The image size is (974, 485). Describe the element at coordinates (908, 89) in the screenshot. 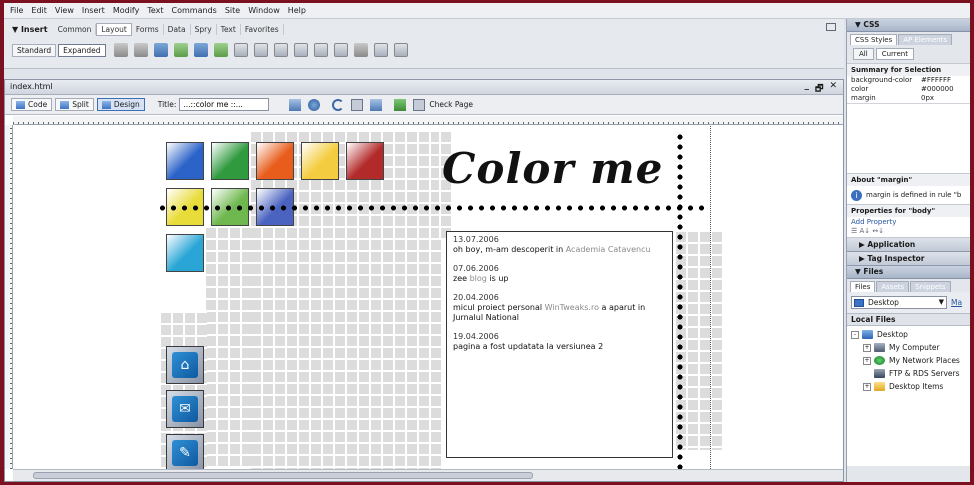

I see `property-row: color #000000` at that location.